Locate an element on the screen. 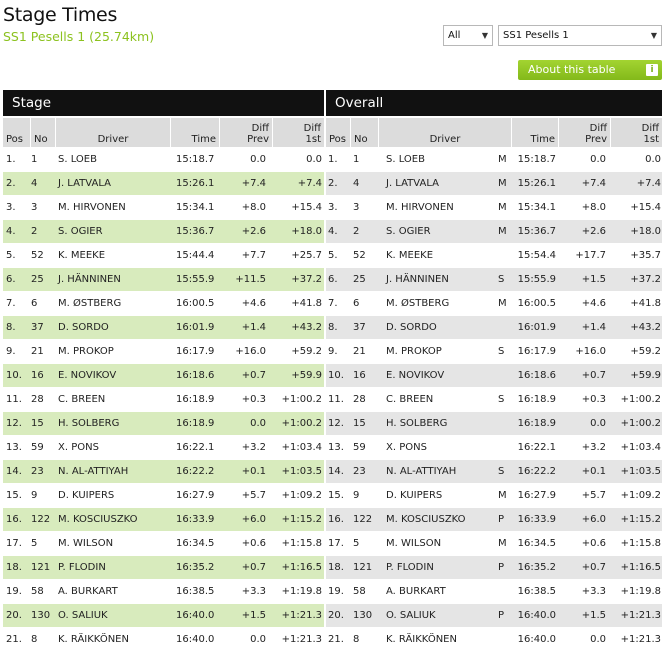  table-row: 15. 9 D. KUIPERS 16:27.9 +5.7 +1:09.2 is located at coordinates (163, 496).